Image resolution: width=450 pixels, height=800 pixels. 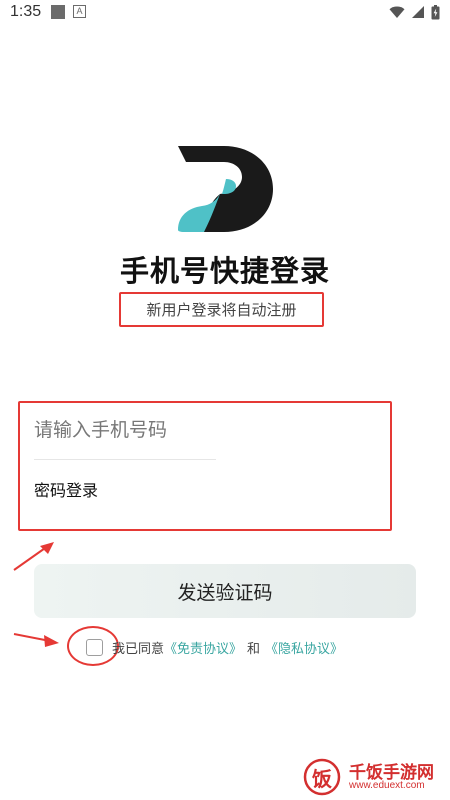 What do you see at coordinates (435, 11) in the screenshot?
I see `battery-icon` at bounding box center [435, 11].